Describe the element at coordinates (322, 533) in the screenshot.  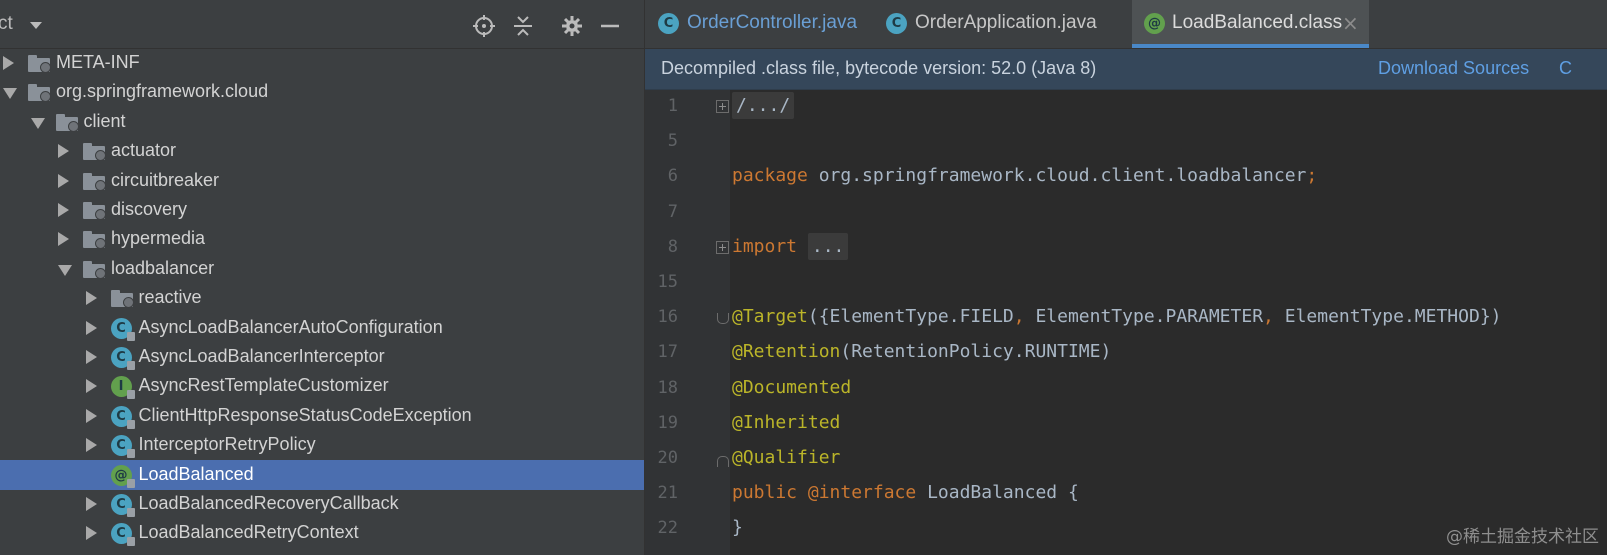
I see `tree-item-loadbalancedretrycontext: C LoadBalancedRetryContext` at that location.